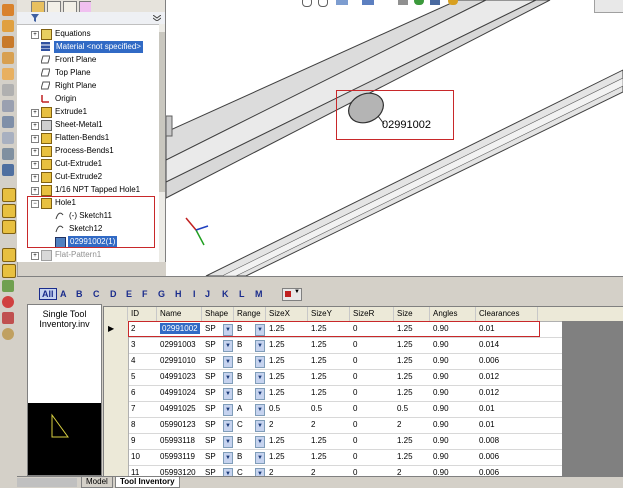 The width and height of the screenshot is (623, 488). I want to click on toolbar-chamfer-icon, so click(8, 106).